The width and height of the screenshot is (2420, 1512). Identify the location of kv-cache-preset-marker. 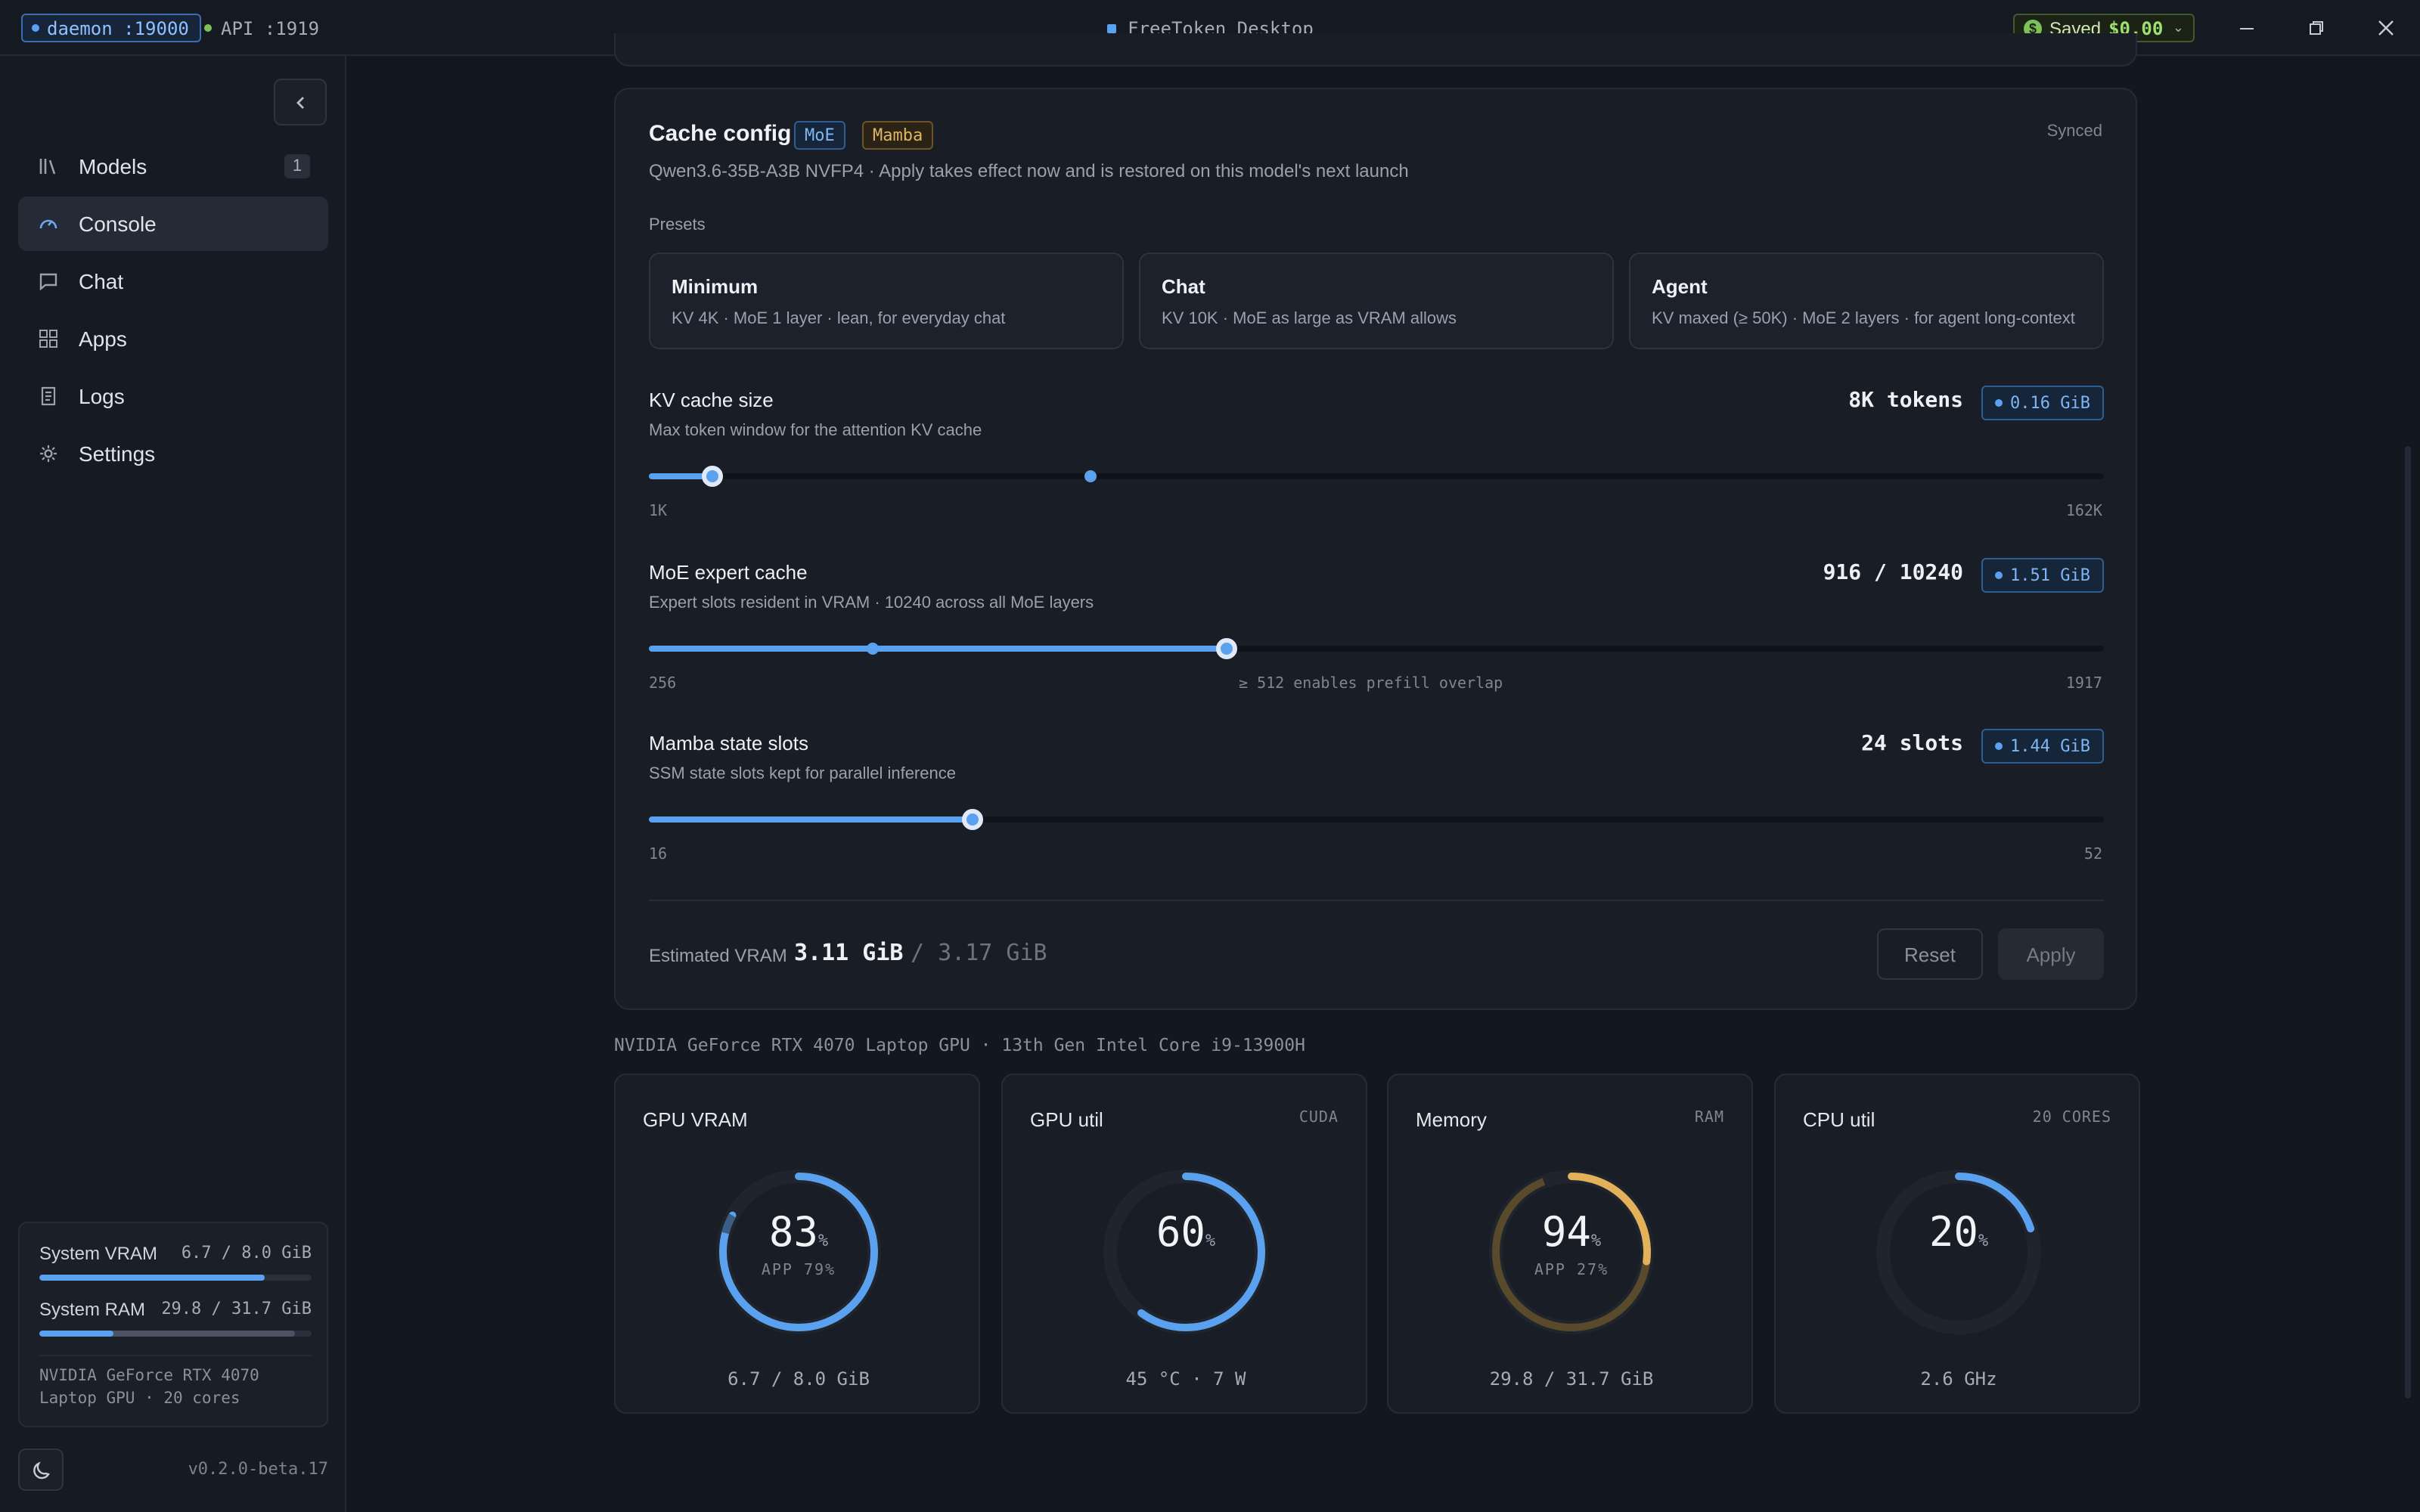
(1090, 476).